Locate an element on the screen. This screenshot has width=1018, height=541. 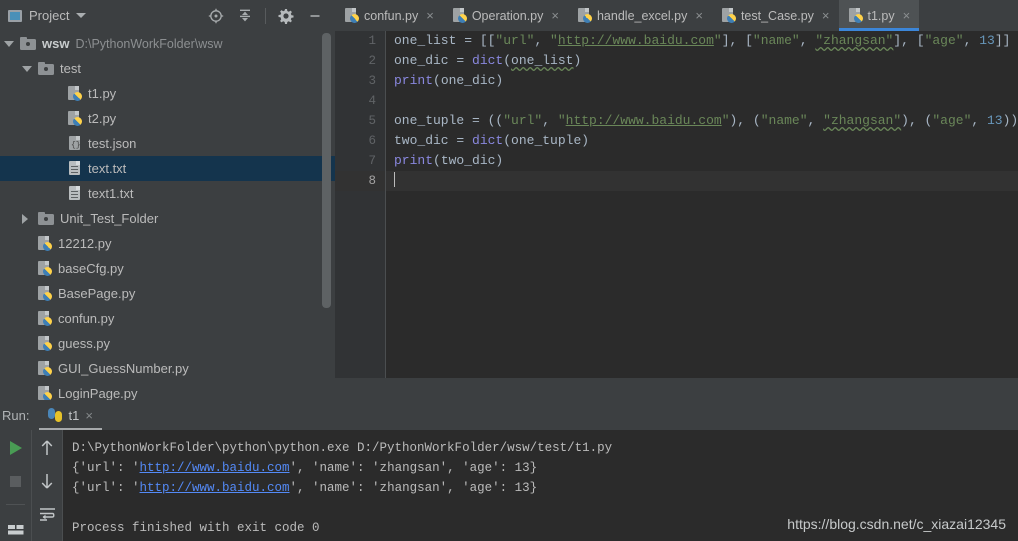
collapse-arrow-icon is located at coordinates (27, 218).